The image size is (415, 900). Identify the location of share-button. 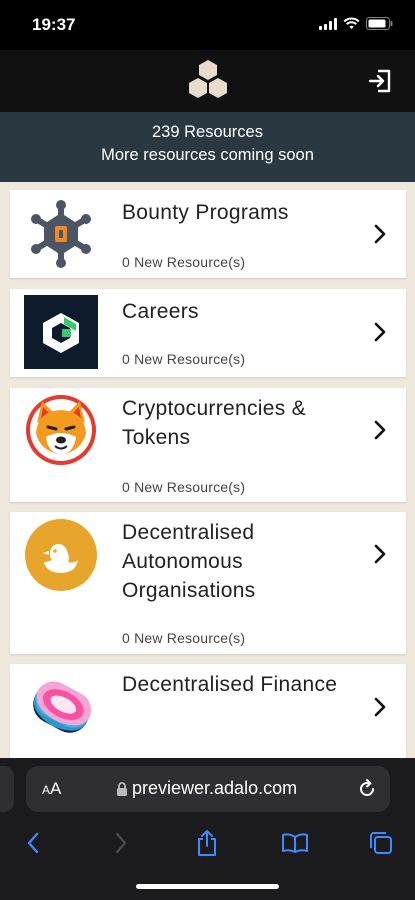
(207, 843).